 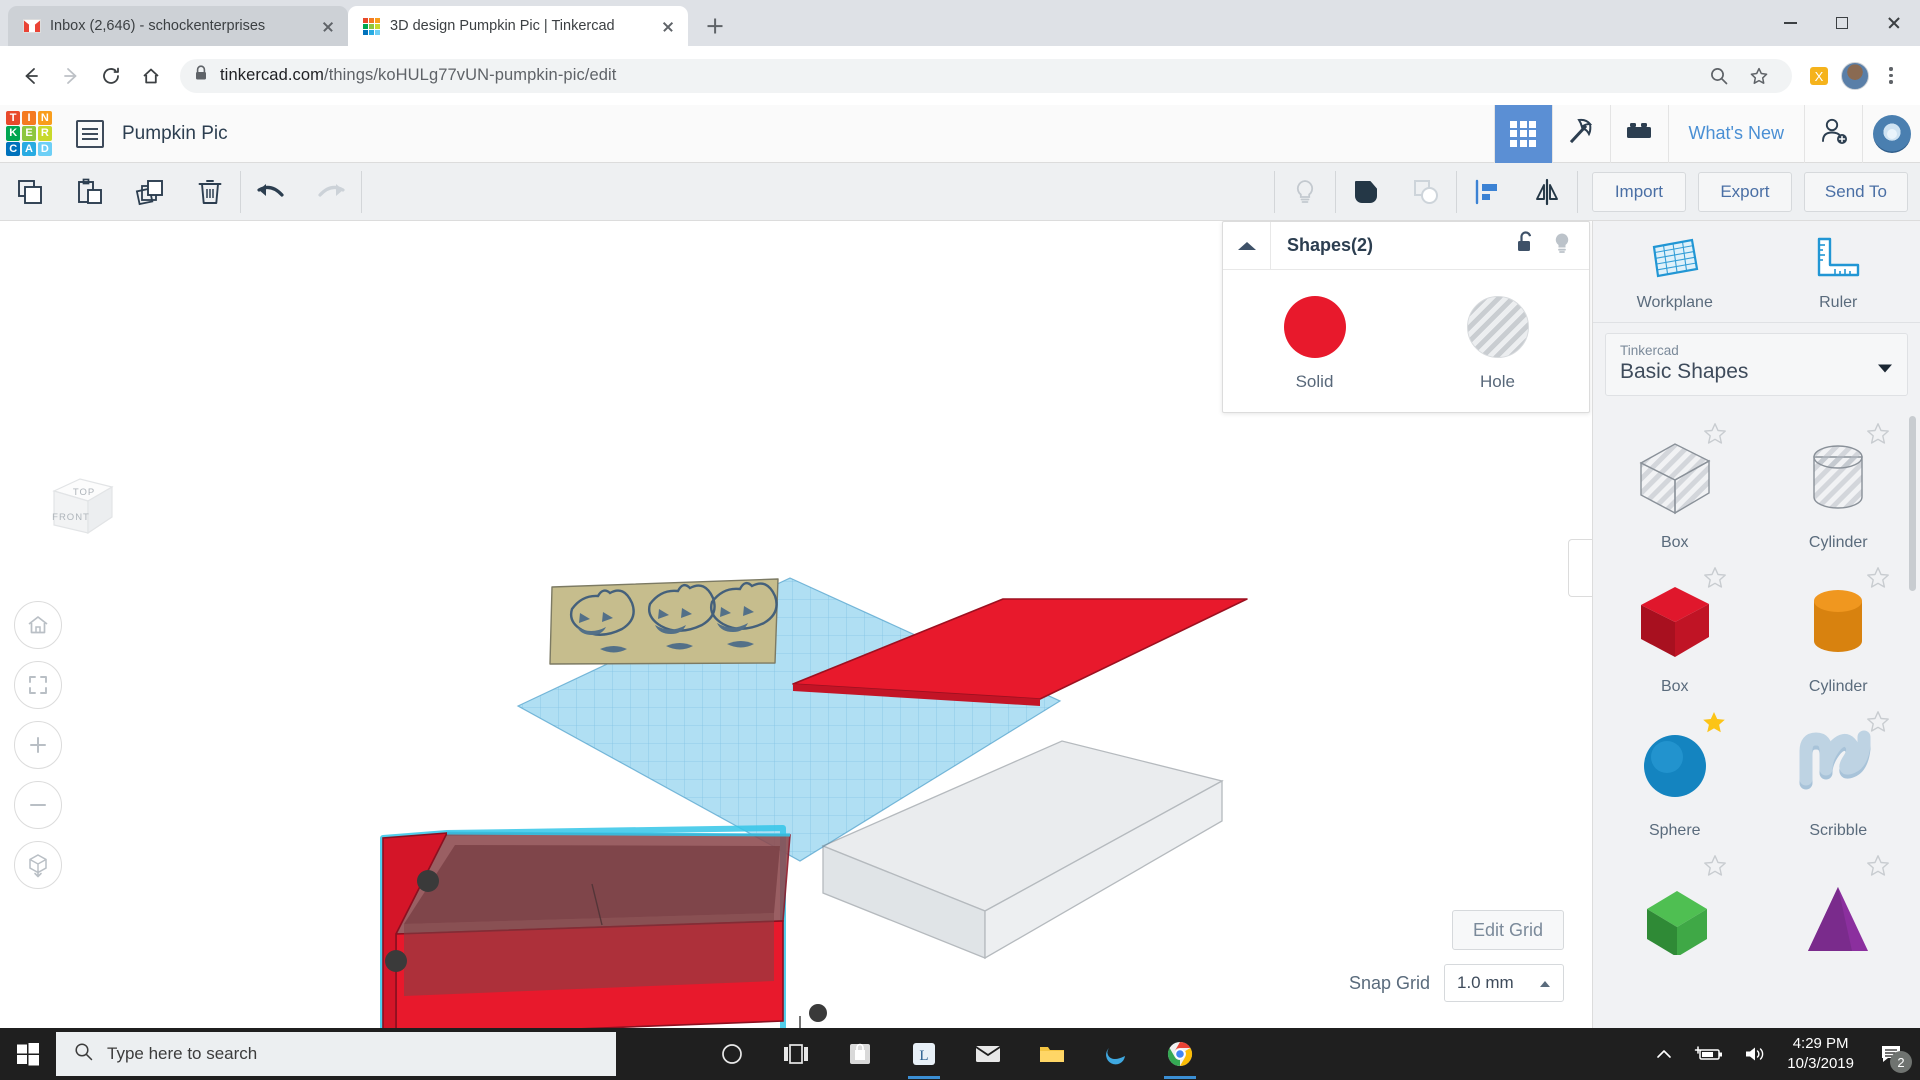 What do you see at coordinates (1247, 245) in the screenshot?
I see `collapse-shapes-button` at bounding box center [1247, 245].